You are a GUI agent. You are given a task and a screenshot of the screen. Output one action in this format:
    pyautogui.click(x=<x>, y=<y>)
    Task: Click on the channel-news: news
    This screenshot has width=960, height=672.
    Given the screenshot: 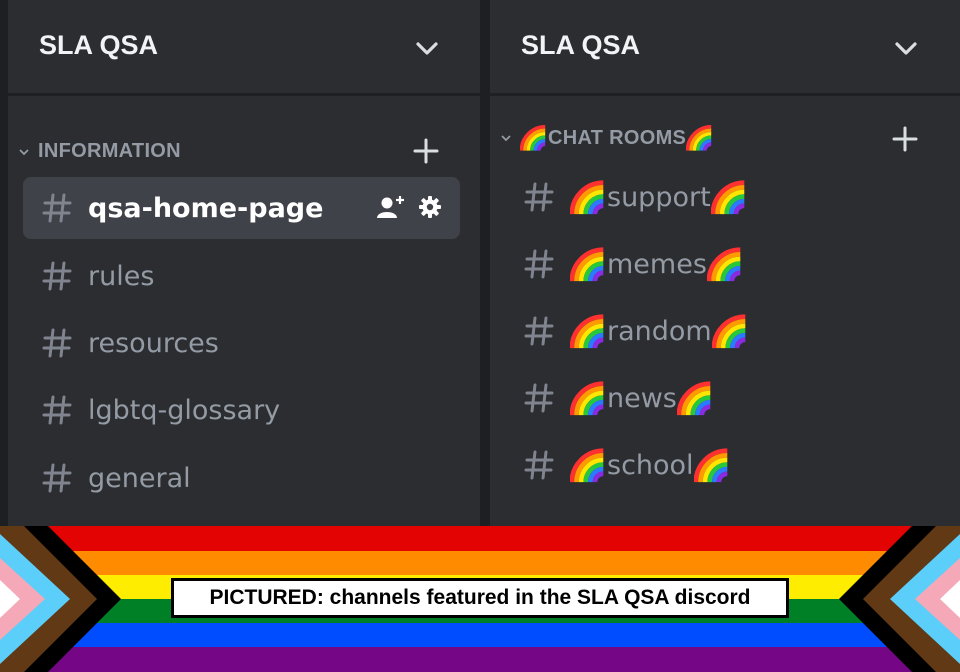 What is the action you would take?
    pyautogui.click(x=725, y=398)
    